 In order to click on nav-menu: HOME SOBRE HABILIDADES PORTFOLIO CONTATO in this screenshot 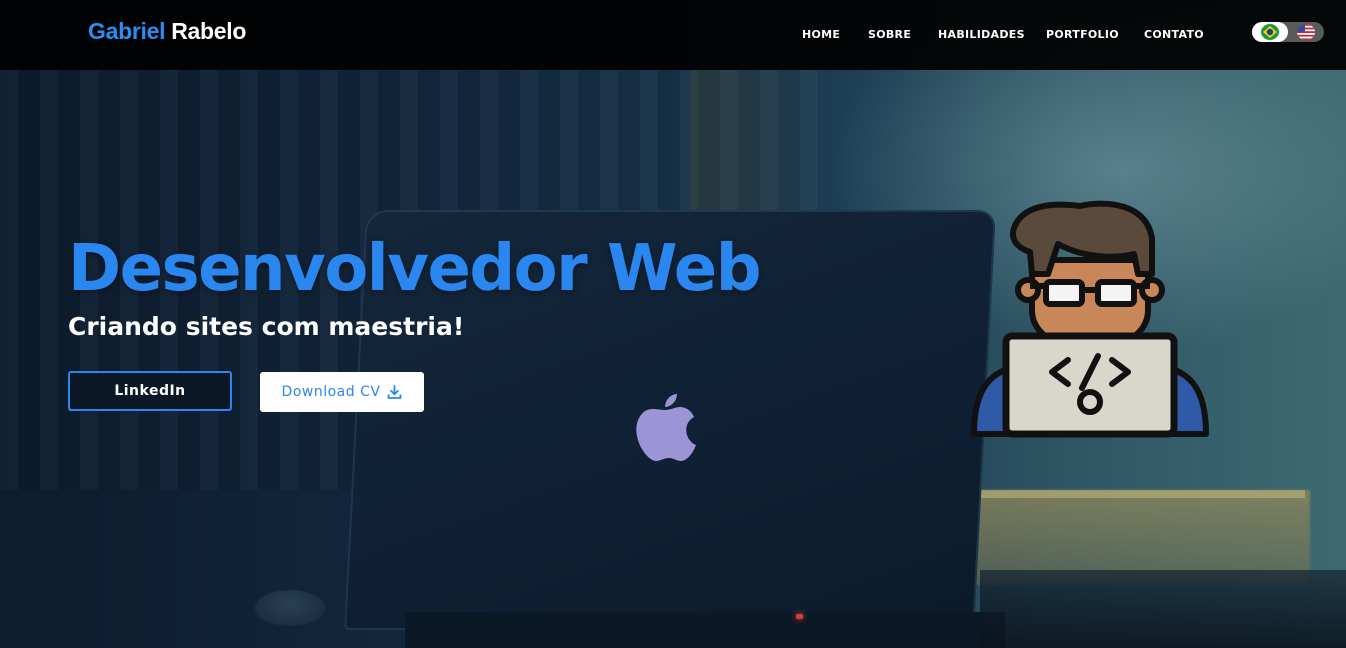, I will do `click(673, 35)`.